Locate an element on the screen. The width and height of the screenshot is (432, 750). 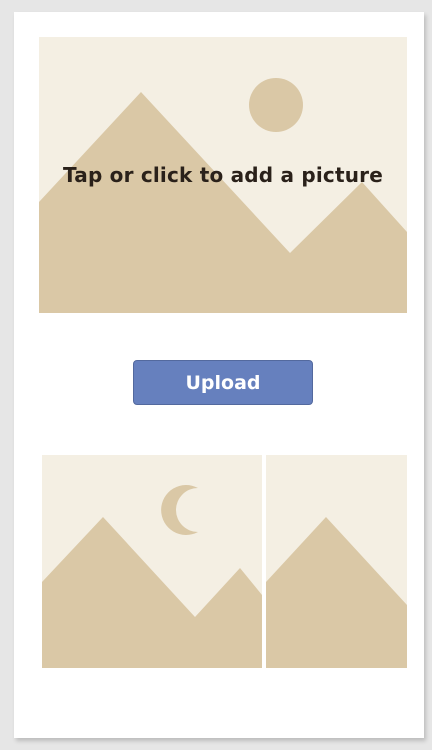
image-placeholder-mountain-icon is located at coordinates (336, 561).